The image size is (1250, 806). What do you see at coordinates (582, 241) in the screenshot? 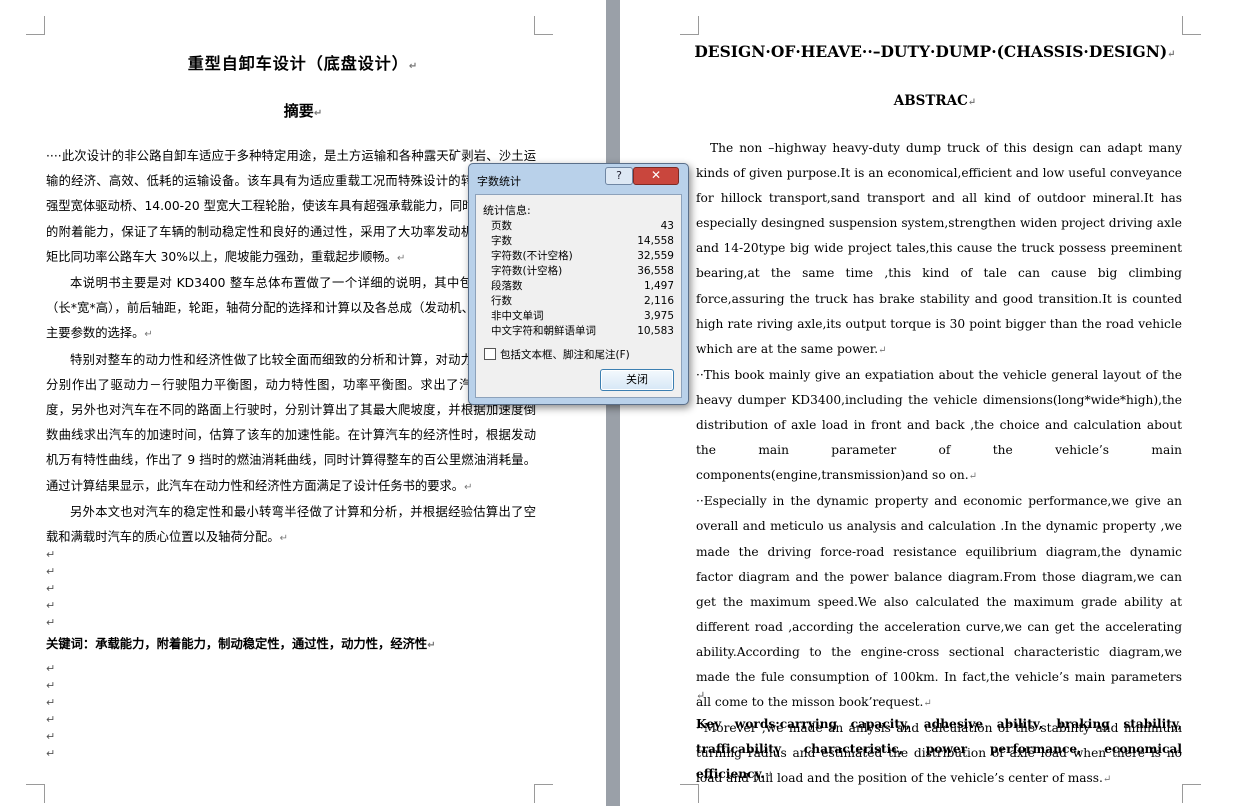
I see `stat-row: 字数 14,558` at bounding box center [582, 241].